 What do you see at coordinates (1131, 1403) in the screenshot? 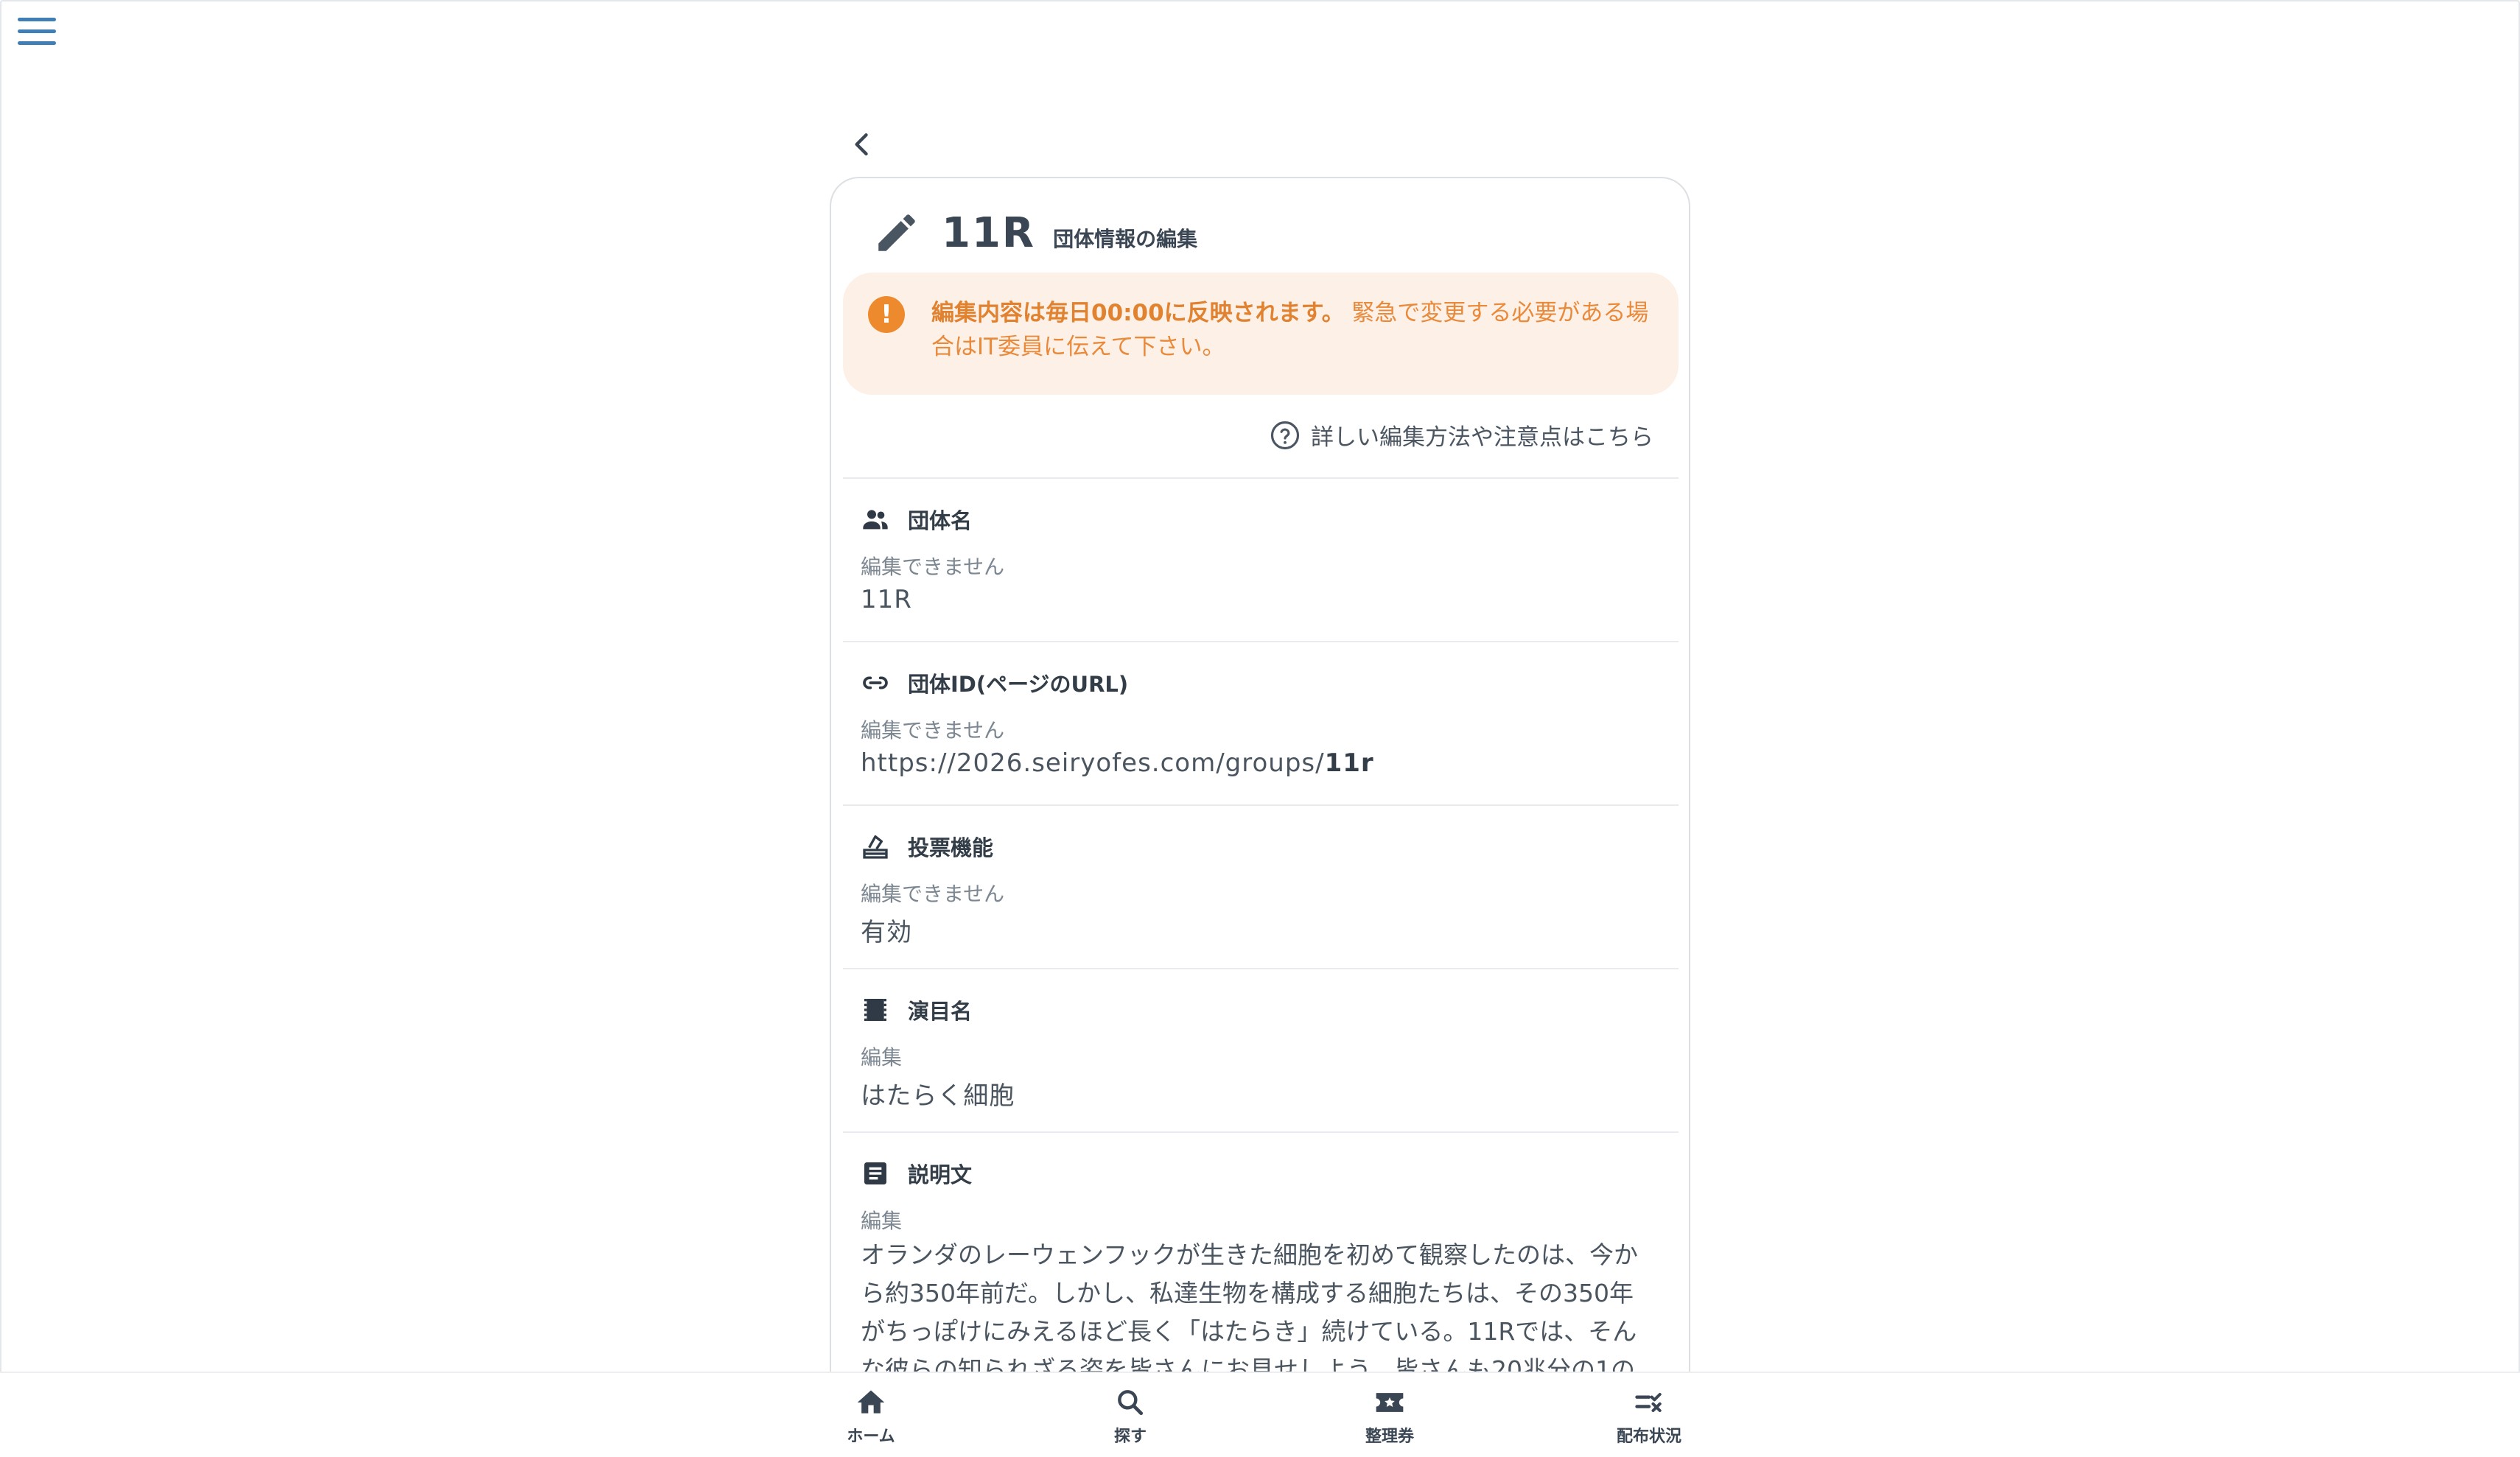
I see `search-icon` at bounding box center [1131, 1403].